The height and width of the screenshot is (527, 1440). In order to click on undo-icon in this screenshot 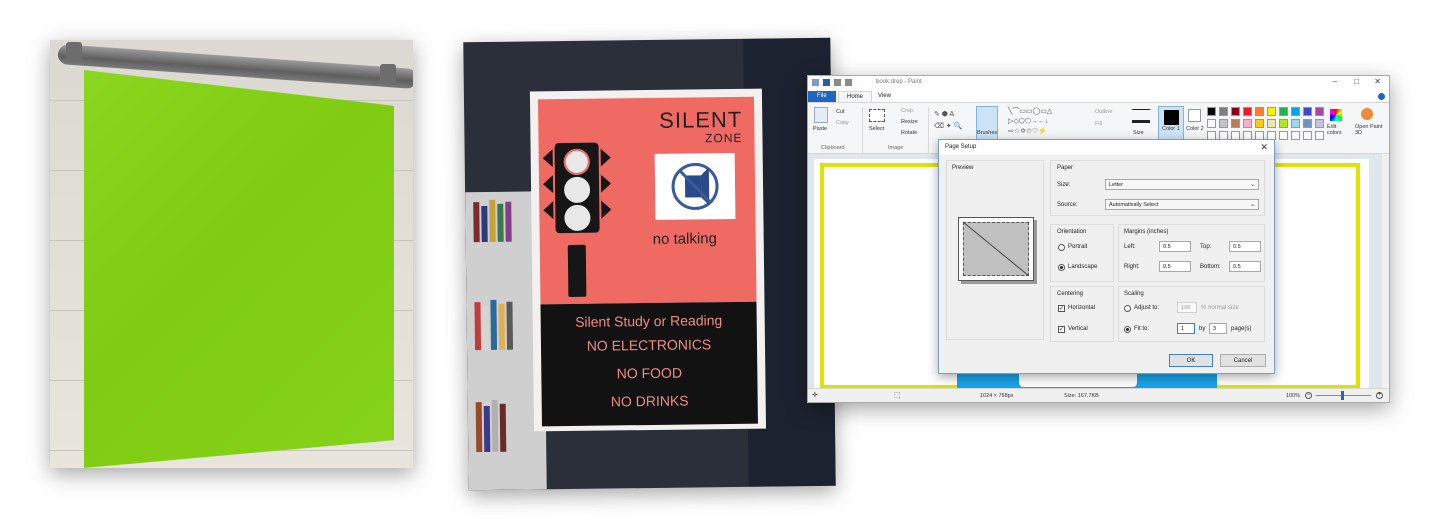, I will do `click(837, 82)`.